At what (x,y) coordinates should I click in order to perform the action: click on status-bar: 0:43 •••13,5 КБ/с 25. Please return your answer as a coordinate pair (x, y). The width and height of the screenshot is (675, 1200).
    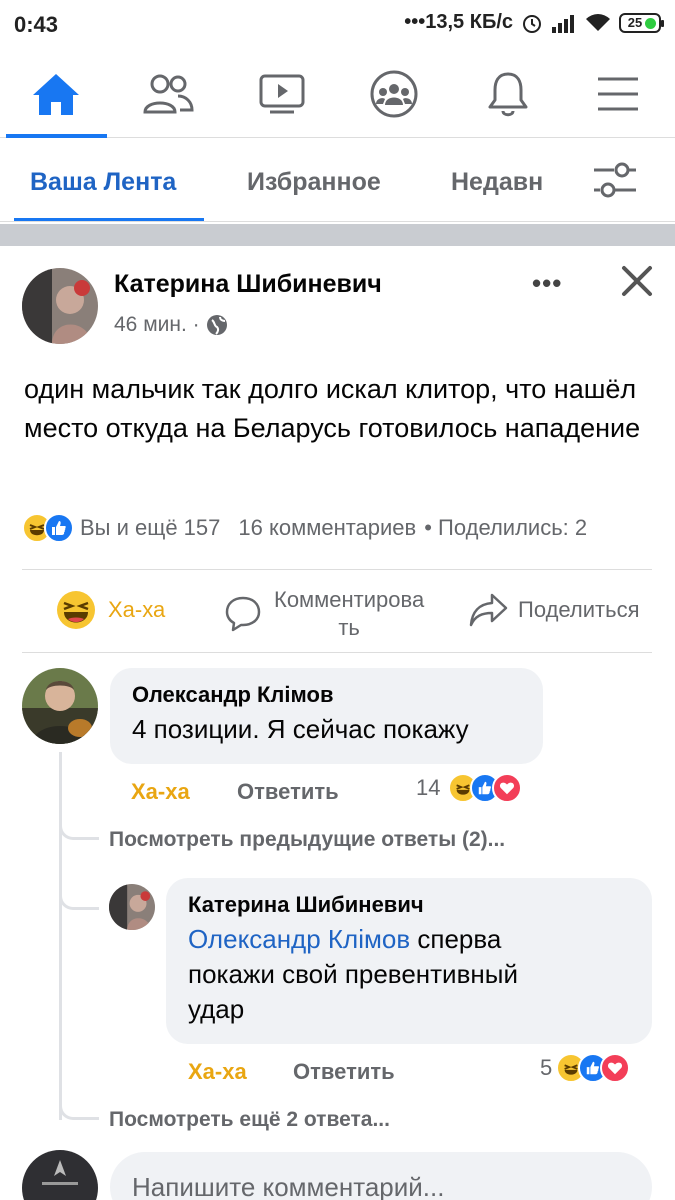
    Looking at the image, I should click on (337, 26).